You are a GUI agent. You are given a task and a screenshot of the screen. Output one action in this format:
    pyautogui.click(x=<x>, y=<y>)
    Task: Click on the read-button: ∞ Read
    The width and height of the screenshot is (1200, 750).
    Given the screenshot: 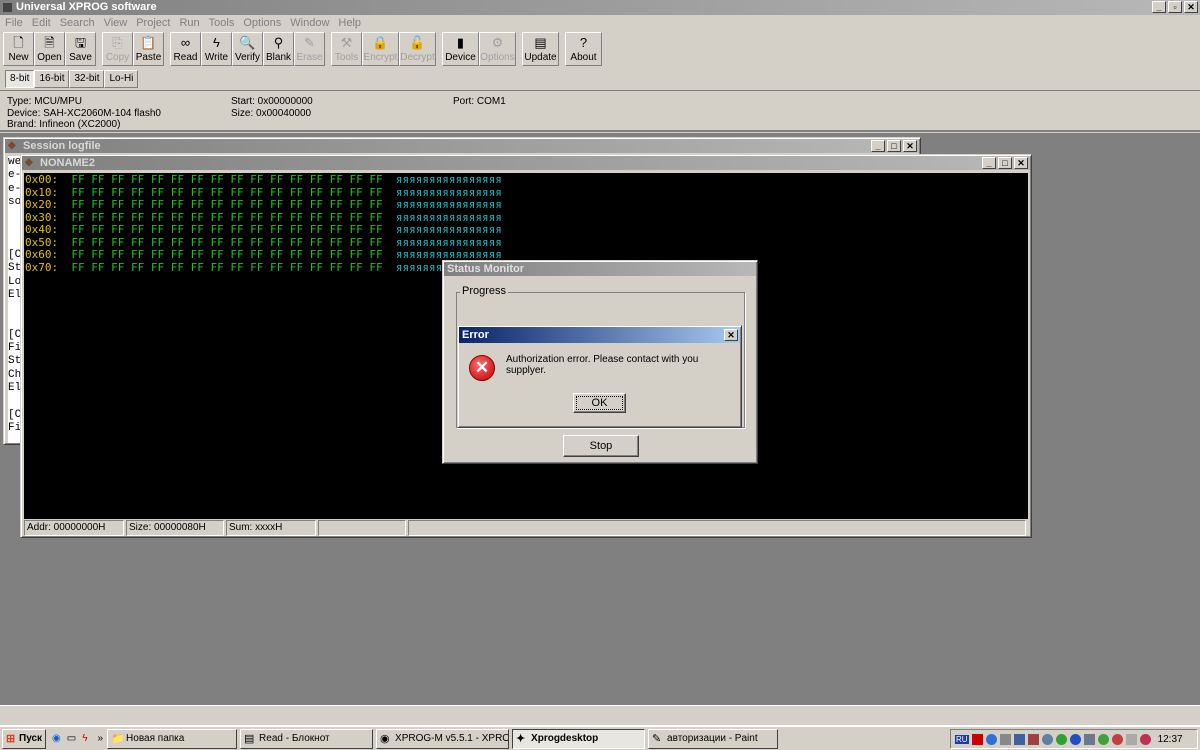 What is the action you would take?
    pyautogui.click(x=185, y=49)
    